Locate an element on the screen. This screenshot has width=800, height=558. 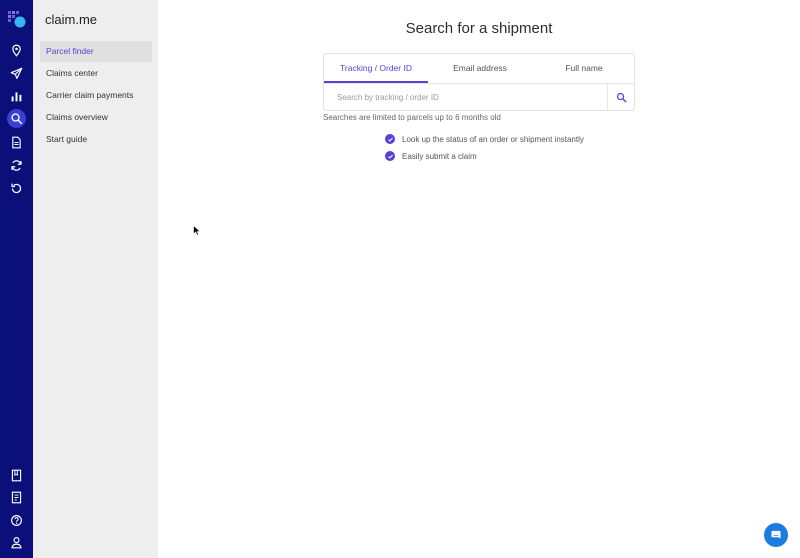
chat-launcher-button is located at coordinates (776, 535).